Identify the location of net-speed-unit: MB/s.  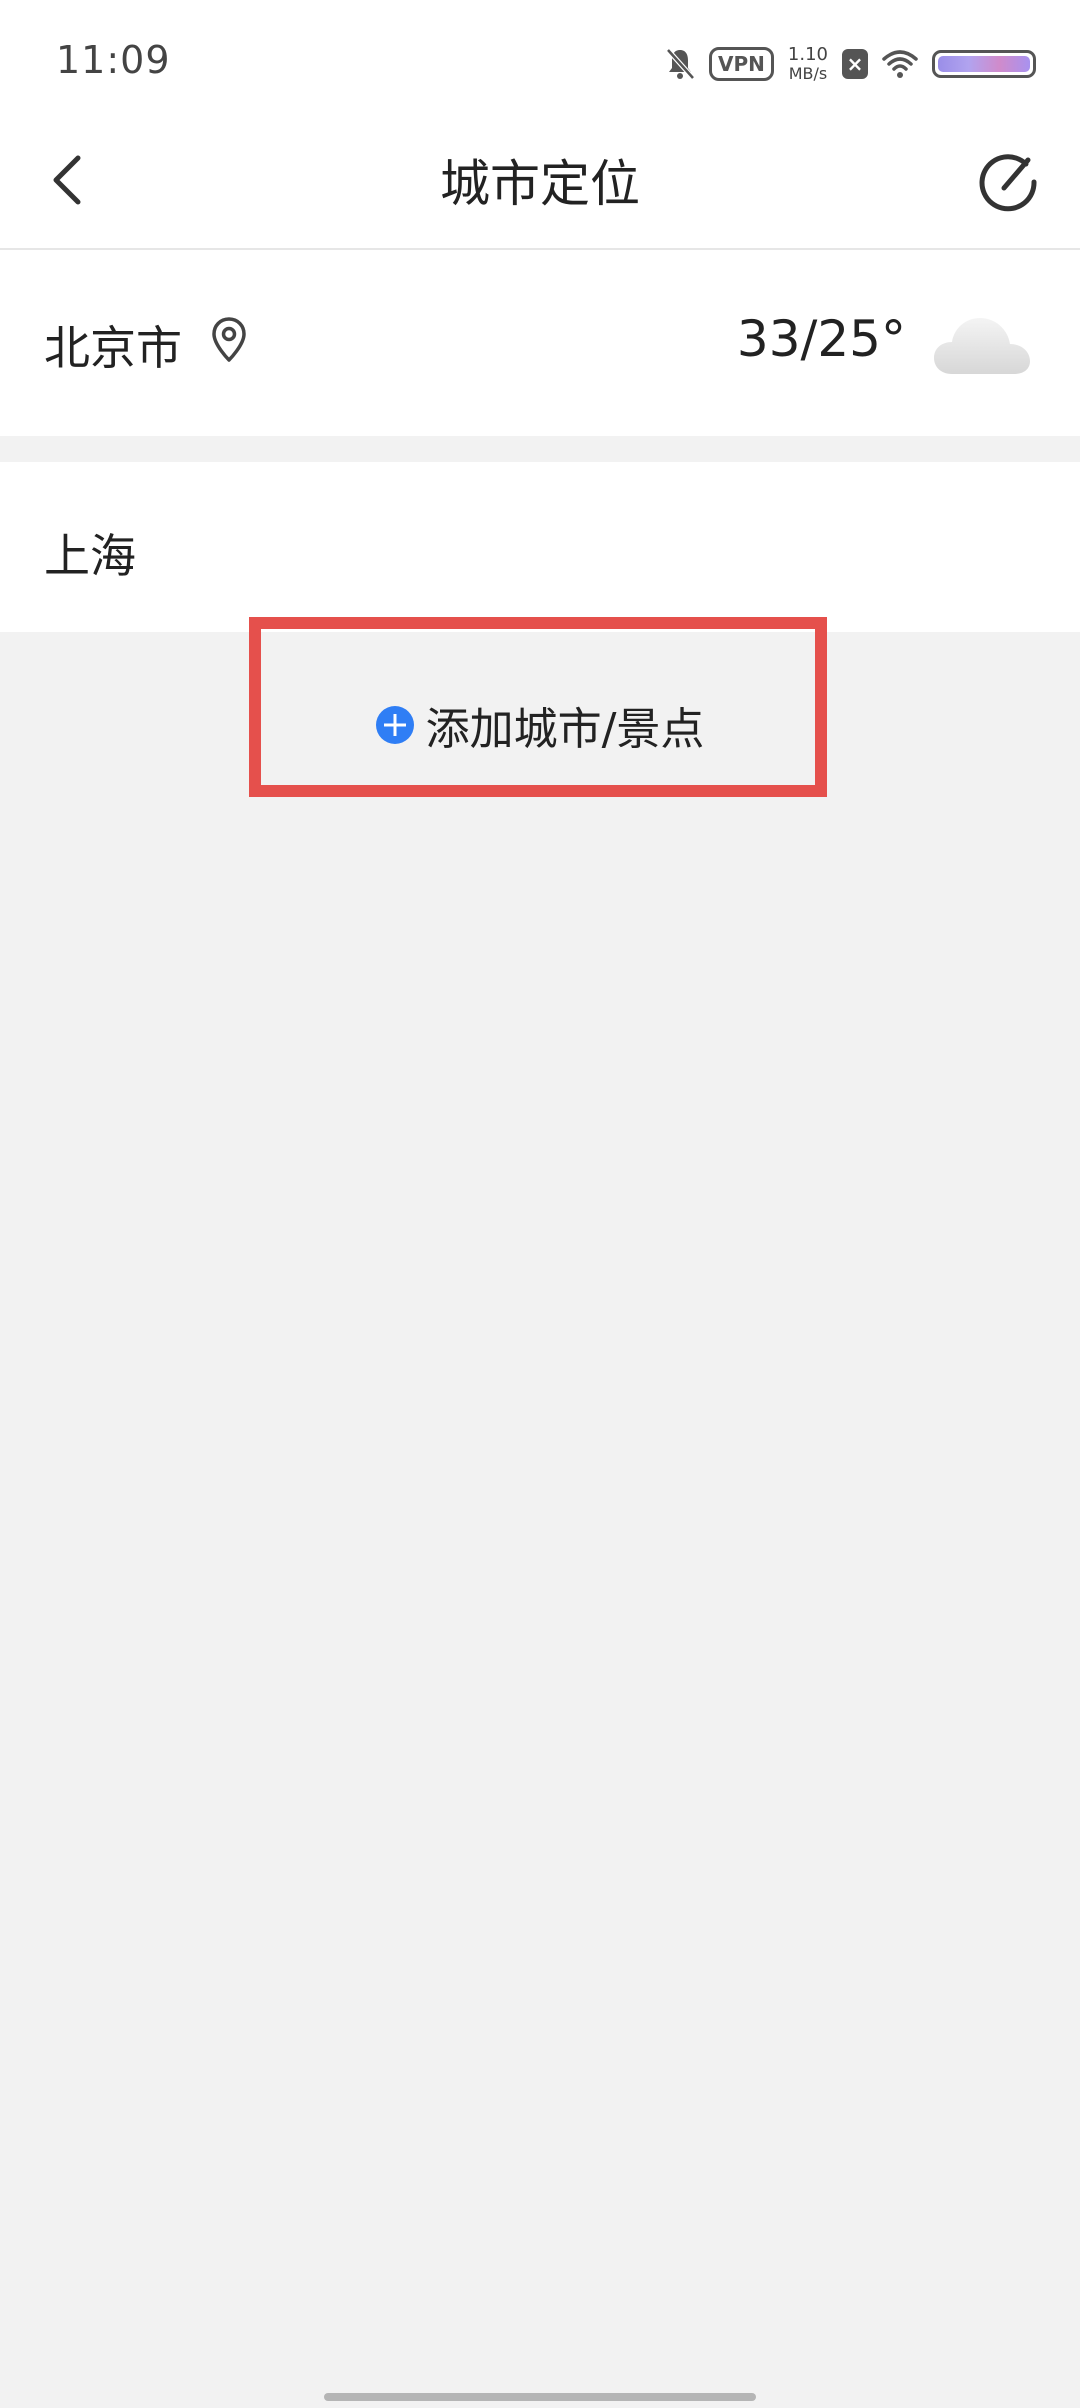
(808, 73).